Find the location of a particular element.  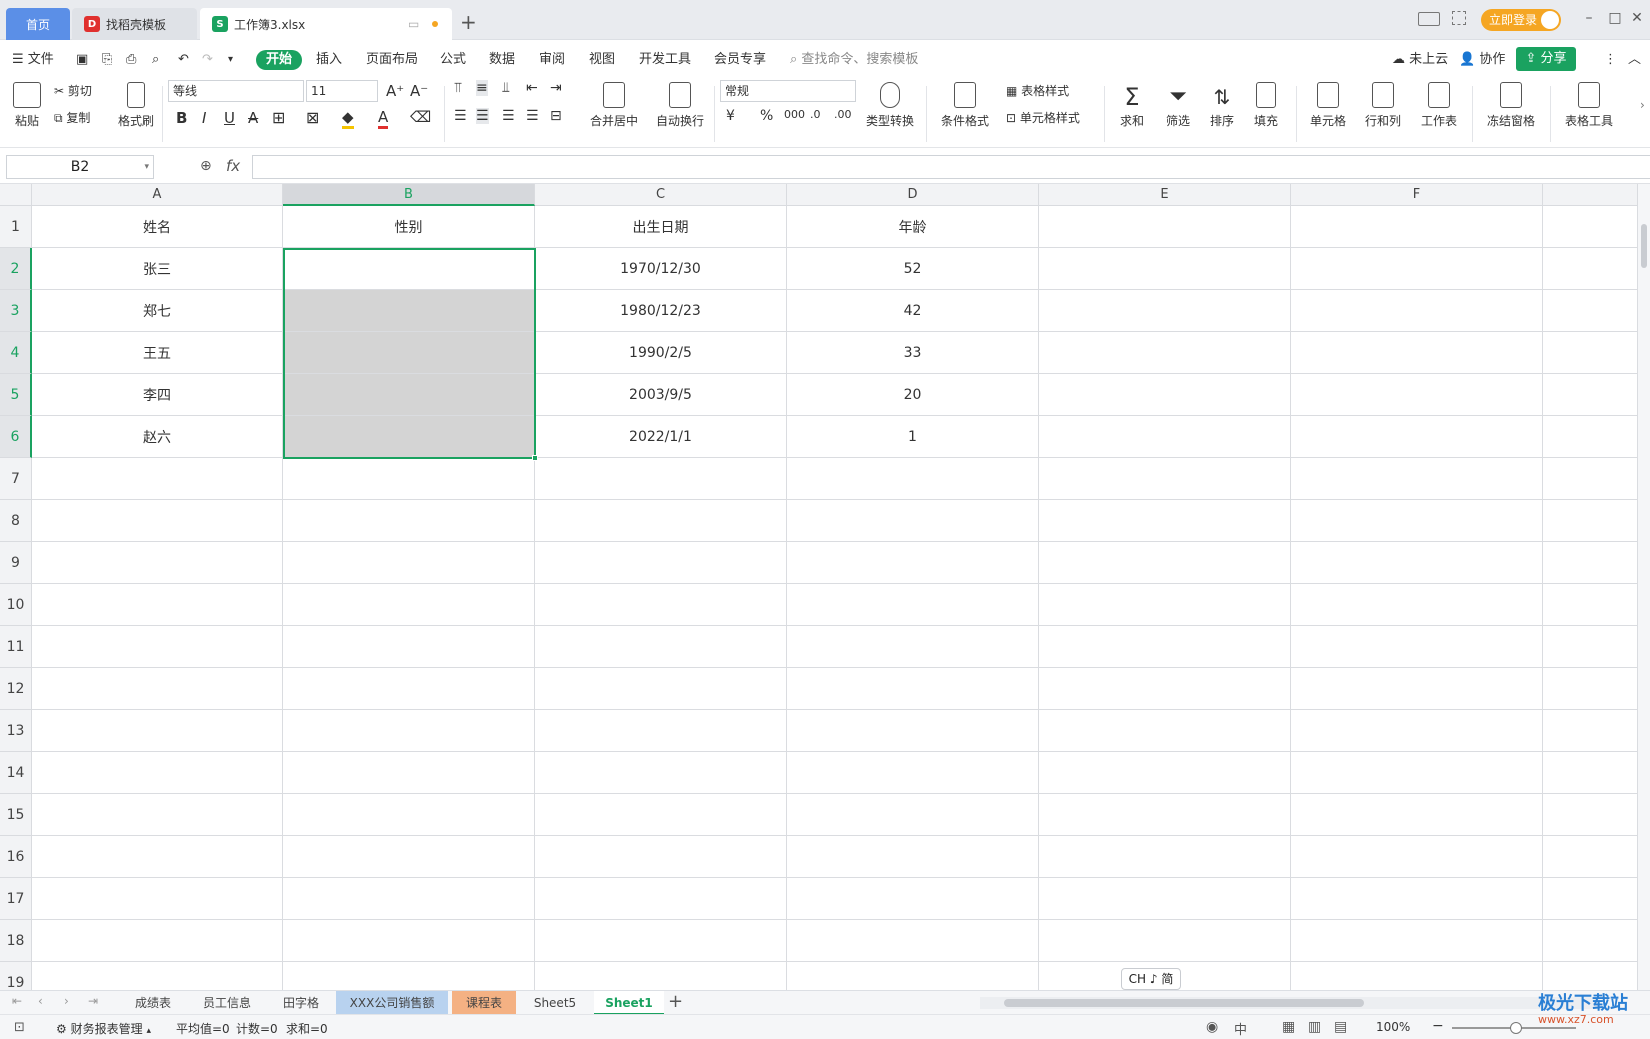

sheet-tab: 员工信息 is located at coordinates (227, 1003).